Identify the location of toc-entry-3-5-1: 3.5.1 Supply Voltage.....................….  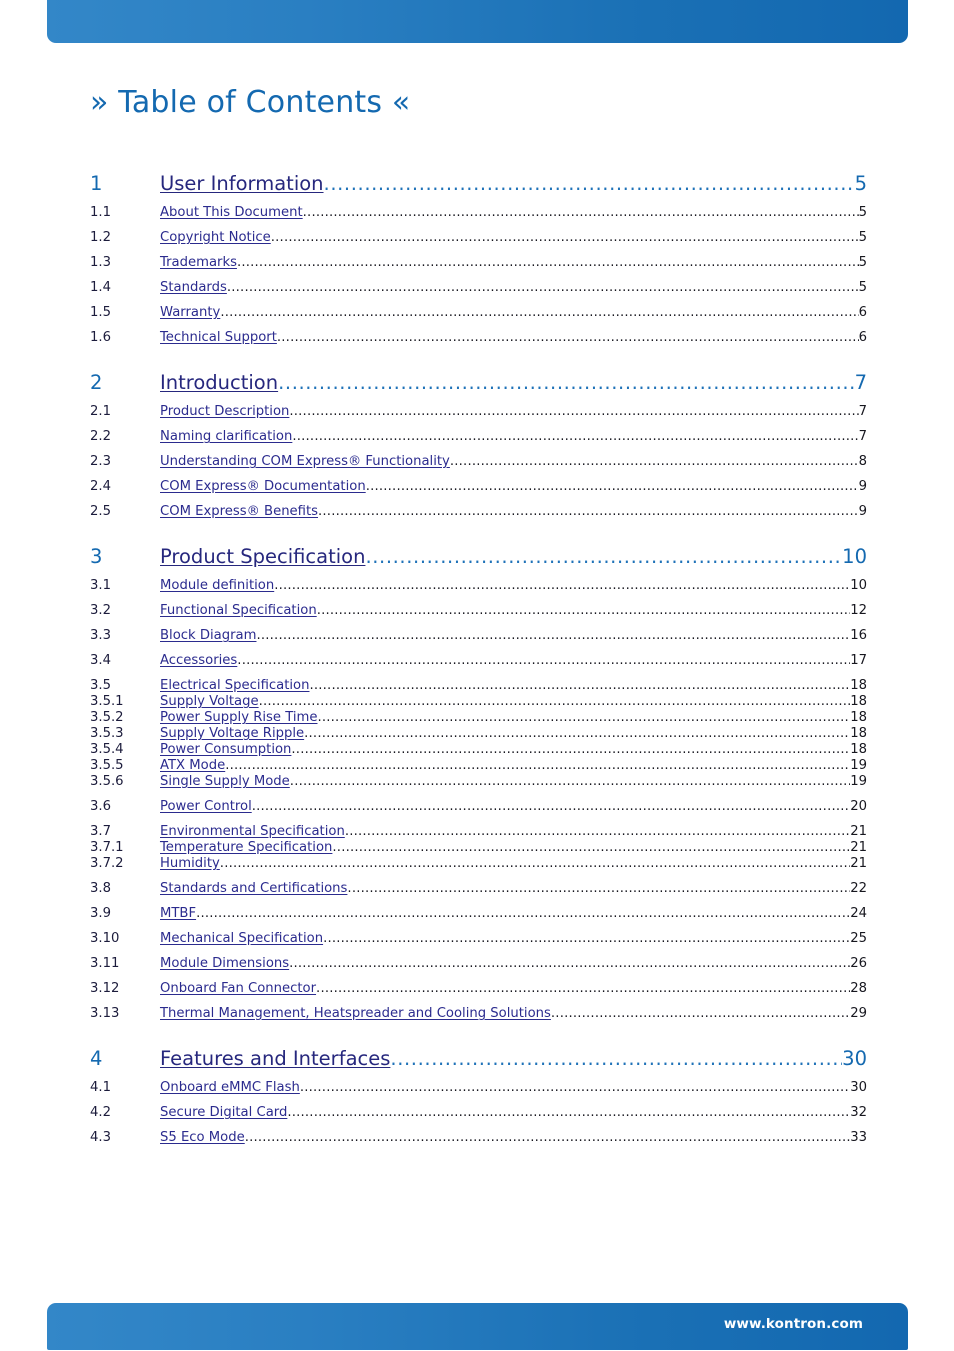
(478, 701).